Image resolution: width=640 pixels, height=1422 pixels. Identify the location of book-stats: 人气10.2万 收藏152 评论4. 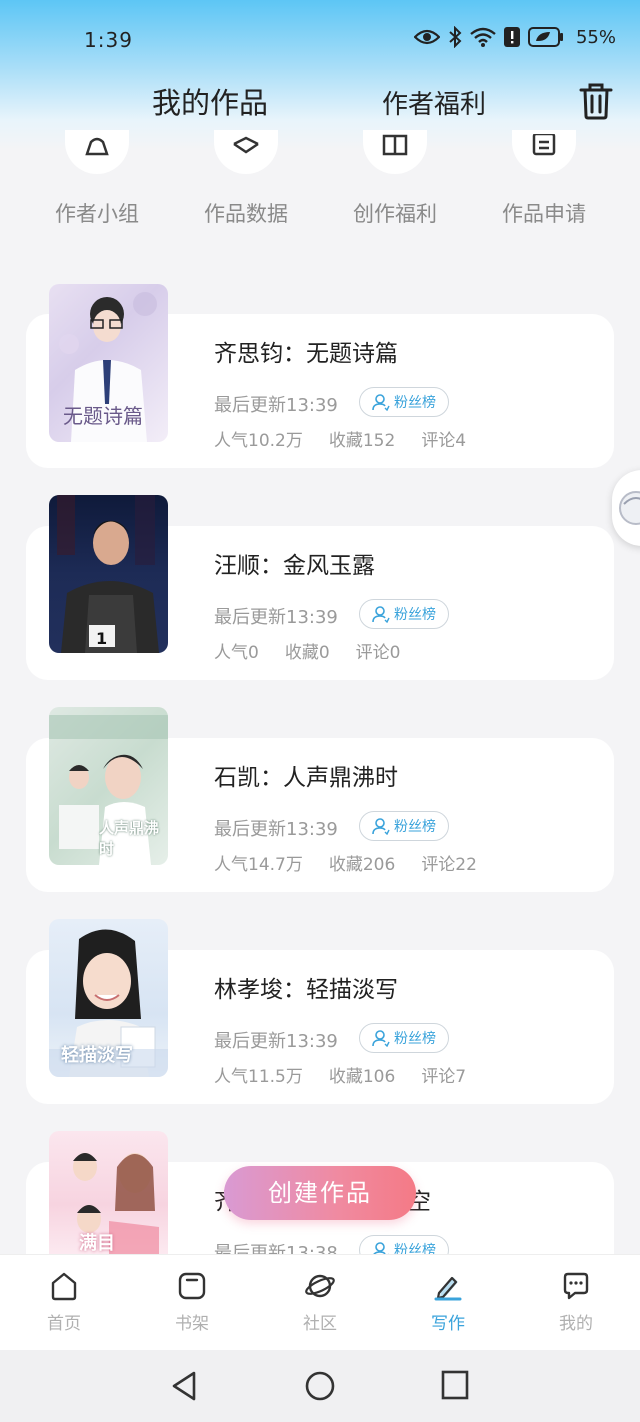
(340, 438).